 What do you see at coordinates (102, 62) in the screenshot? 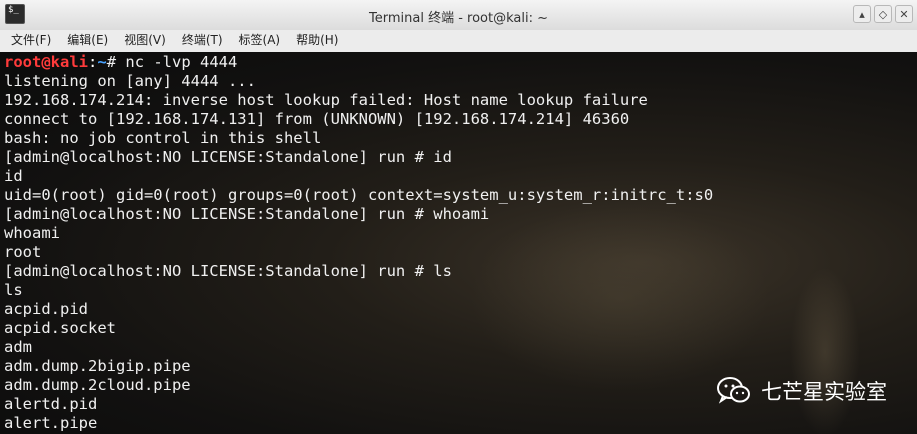
I see `prompt-path: ~` at bounding box center [102, 62].